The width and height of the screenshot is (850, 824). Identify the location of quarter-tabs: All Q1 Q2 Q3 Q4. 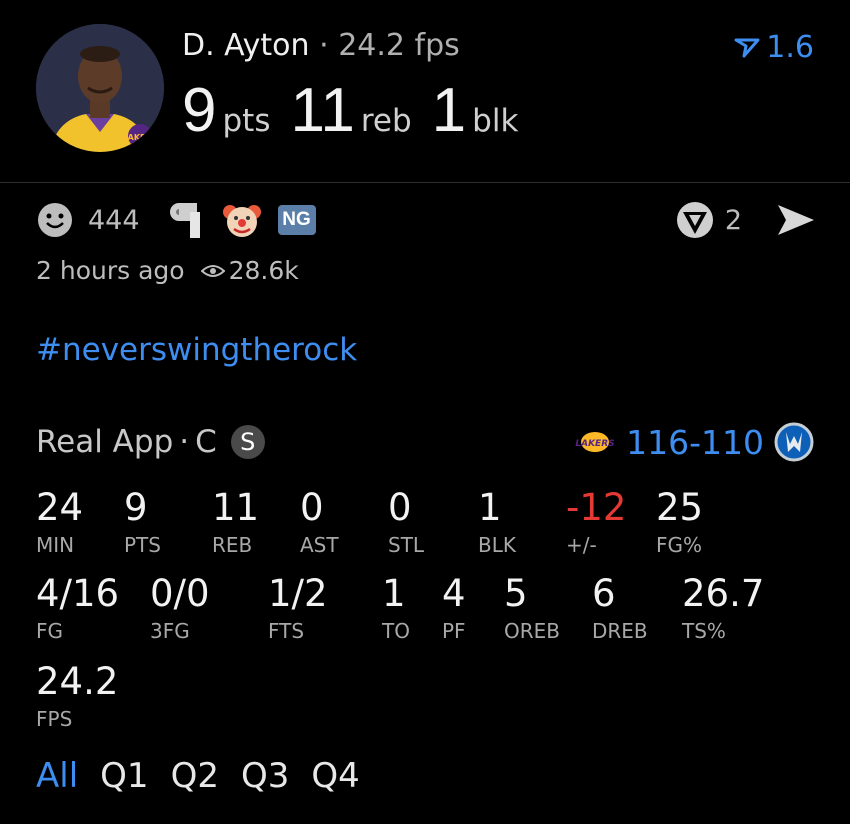
(198, 776).